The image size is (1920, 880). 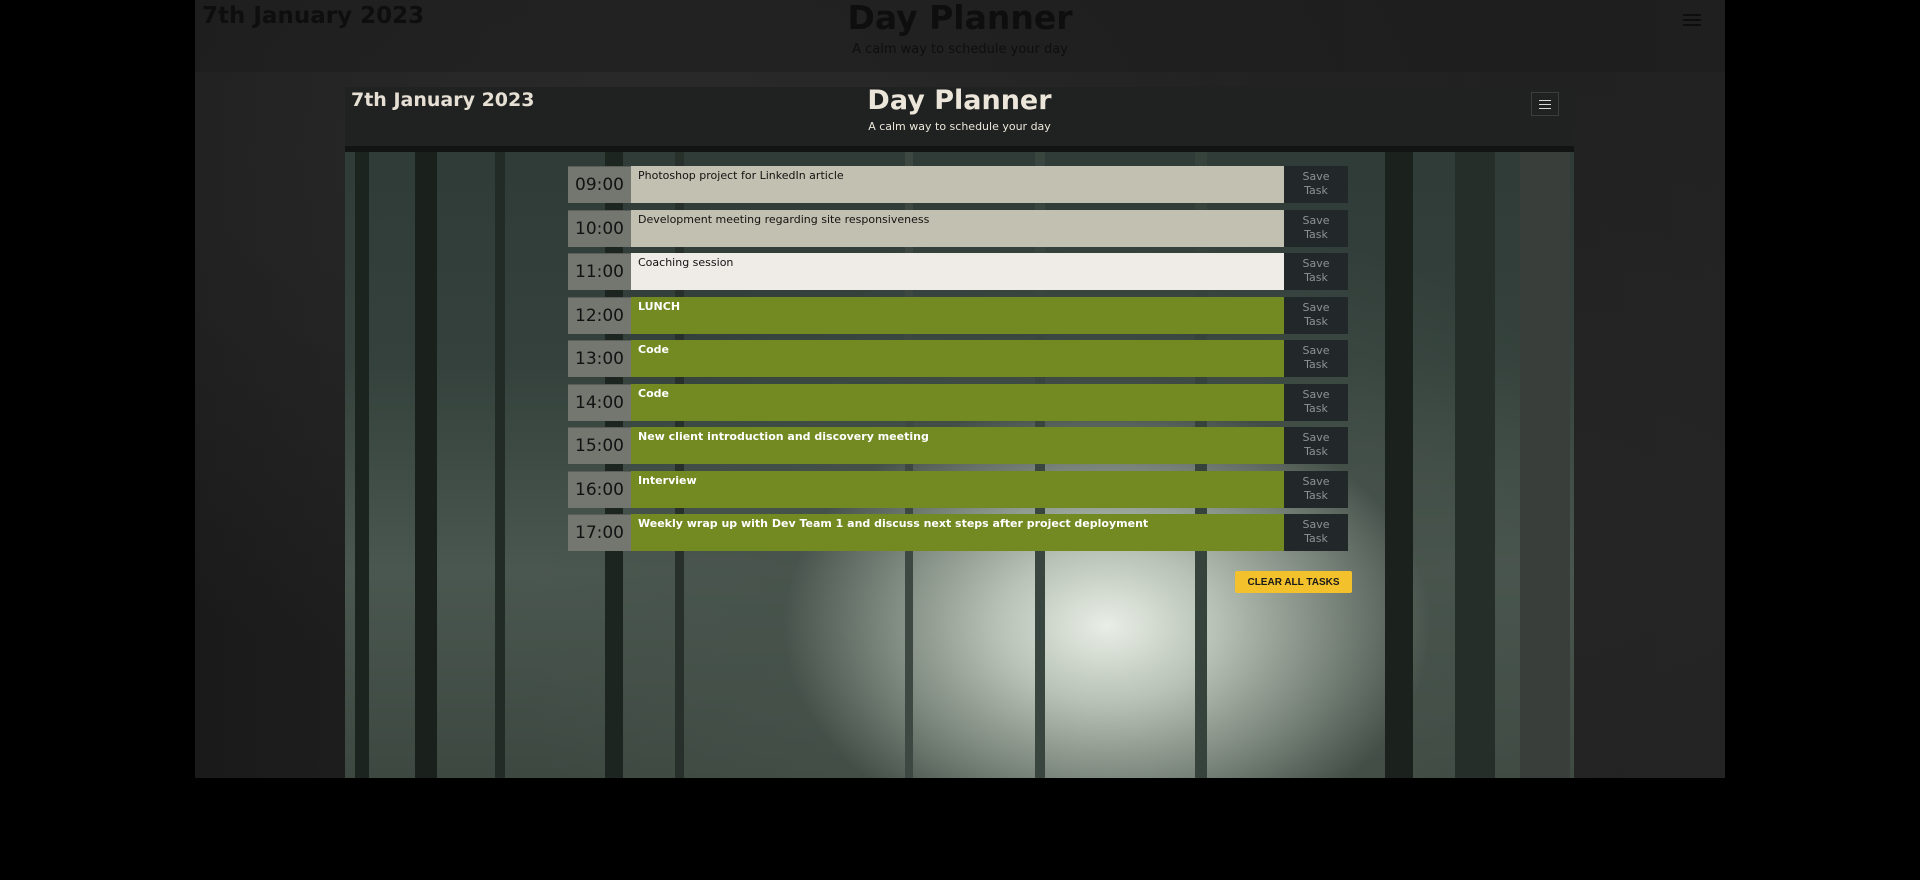 What do you see at coordinates (599, 489) in the screenshot?
I see `hour-label: 16:00` at bounding box center [599, 489].